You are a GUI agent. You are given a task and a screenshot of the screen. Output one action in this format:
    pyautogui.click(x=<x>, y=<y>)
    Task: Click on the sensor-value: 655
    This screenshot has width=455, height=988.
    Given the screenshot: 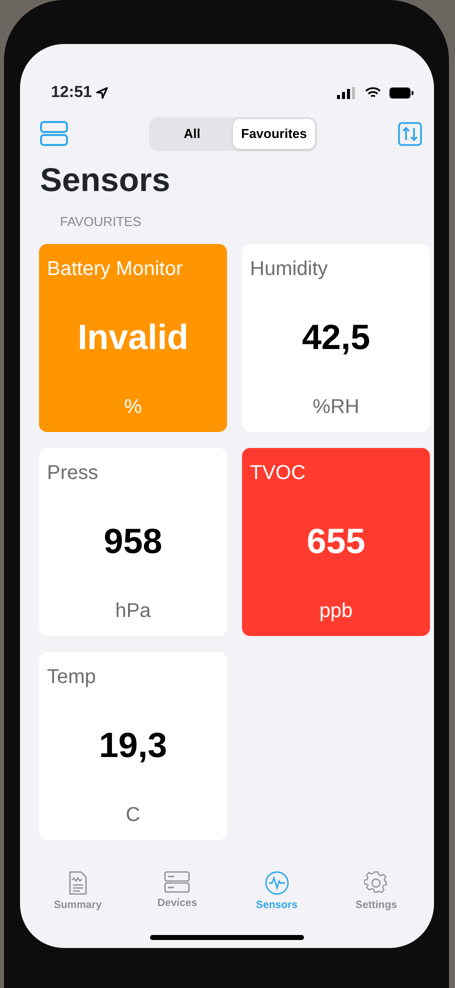 What is the action you would take?
    pyautogui.click(x=336, y=541)
    